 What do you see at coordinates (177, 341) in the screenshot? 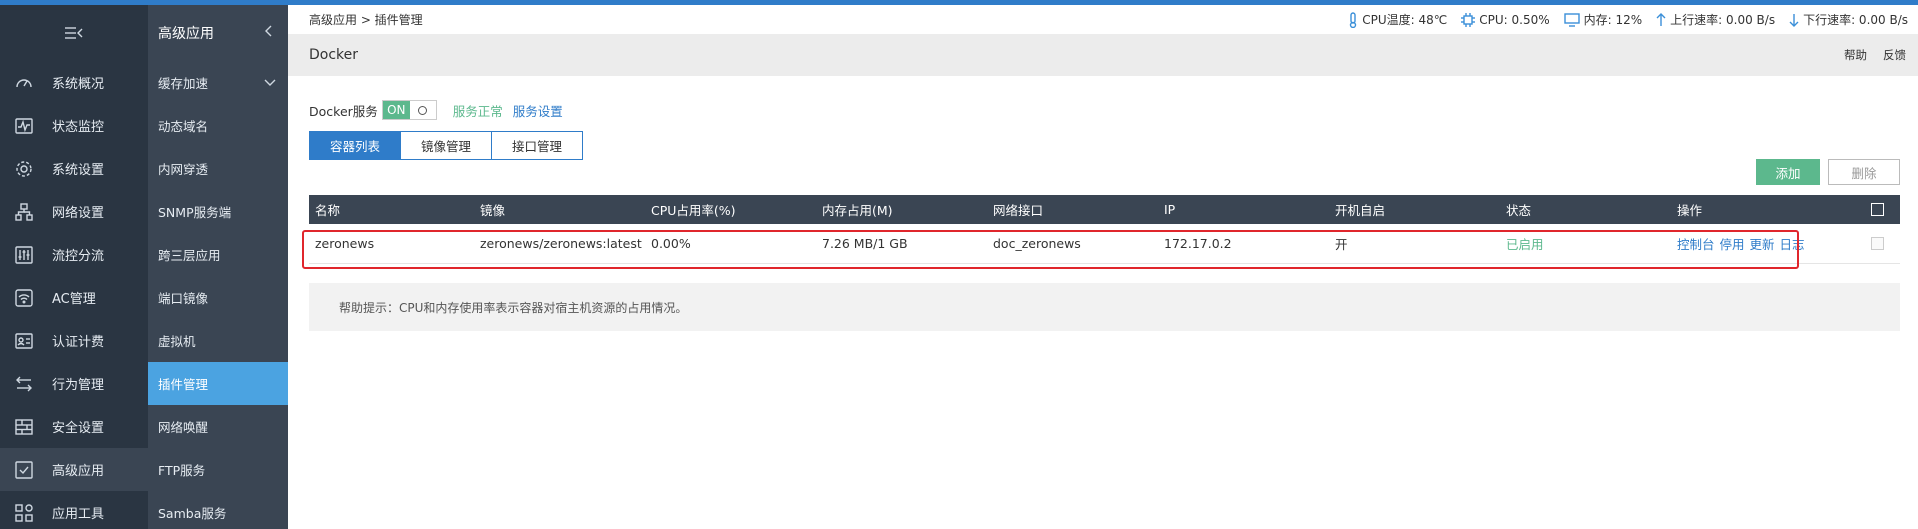
I see `submenu-item-label: 虚拟机` at bounding box center [177, 341].